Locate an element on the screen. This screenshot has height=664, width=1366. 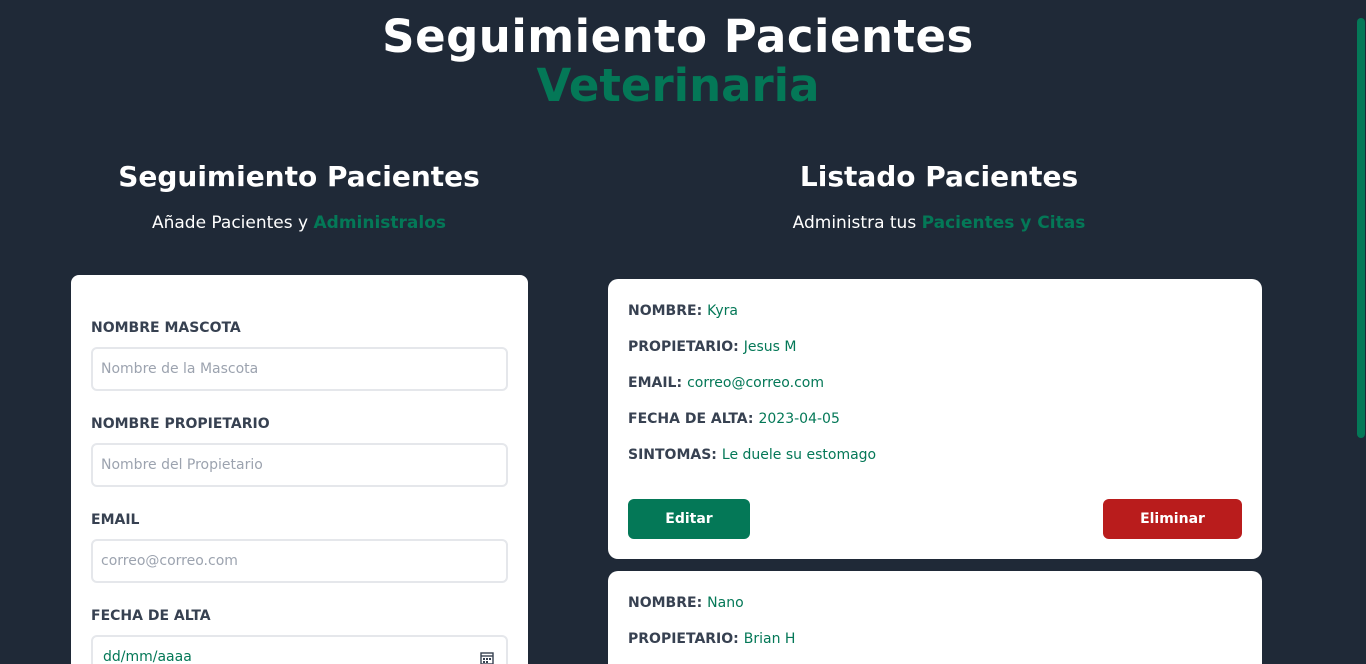
patient-email-value: correo@correo.com is located at coordinates (755, 383).